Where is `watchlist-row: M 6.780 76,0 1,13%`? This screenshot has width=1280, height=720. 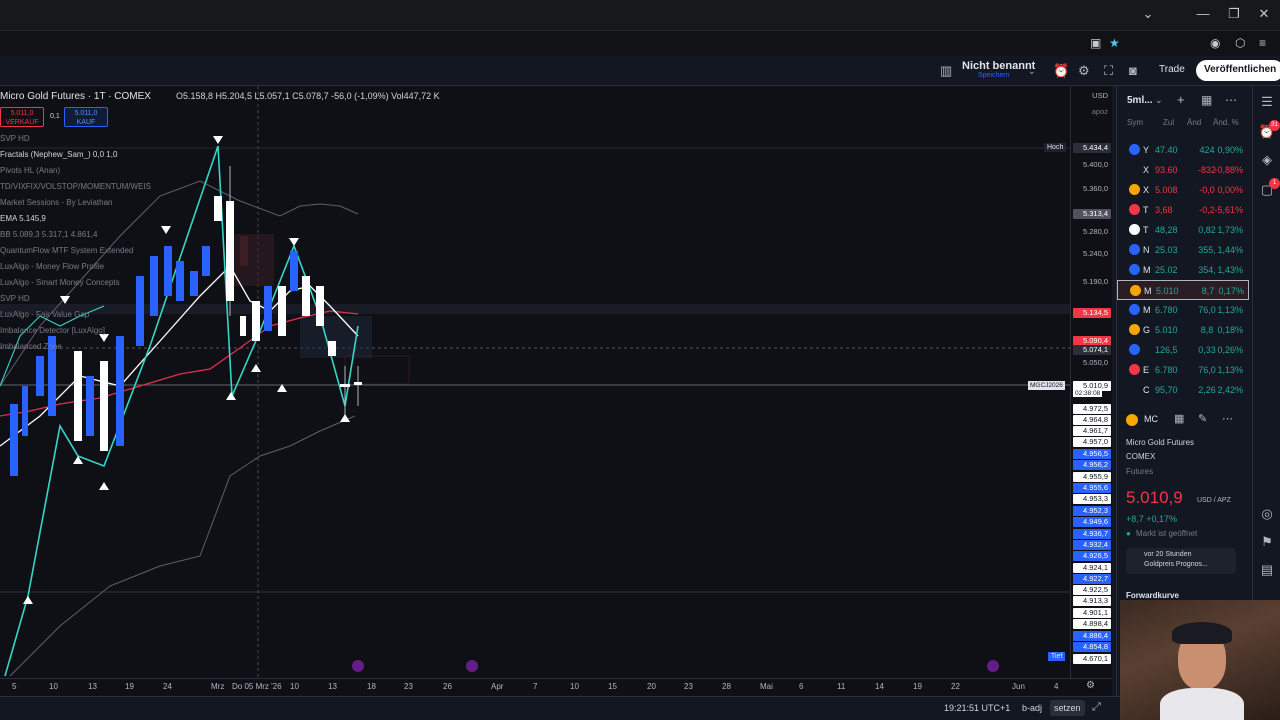 watchlist-row: M 6.780 76,0 1,13% is located at coordinates (1183, 310).